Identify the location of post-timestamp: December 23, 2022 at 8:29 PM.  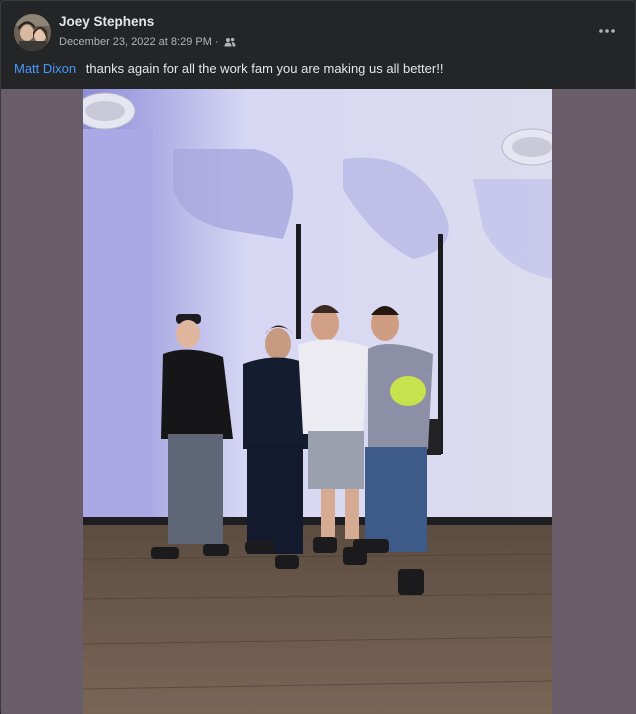
(135, 42).